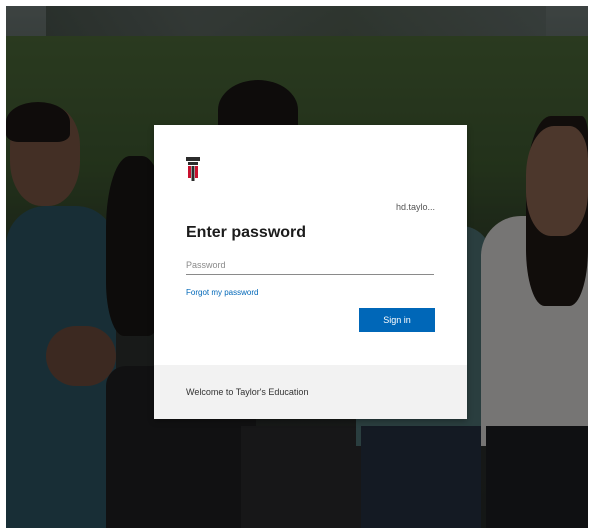  Describe the element at coordinates (246, 232) in the screenshot. I see `page-title: Enter password` at that location.